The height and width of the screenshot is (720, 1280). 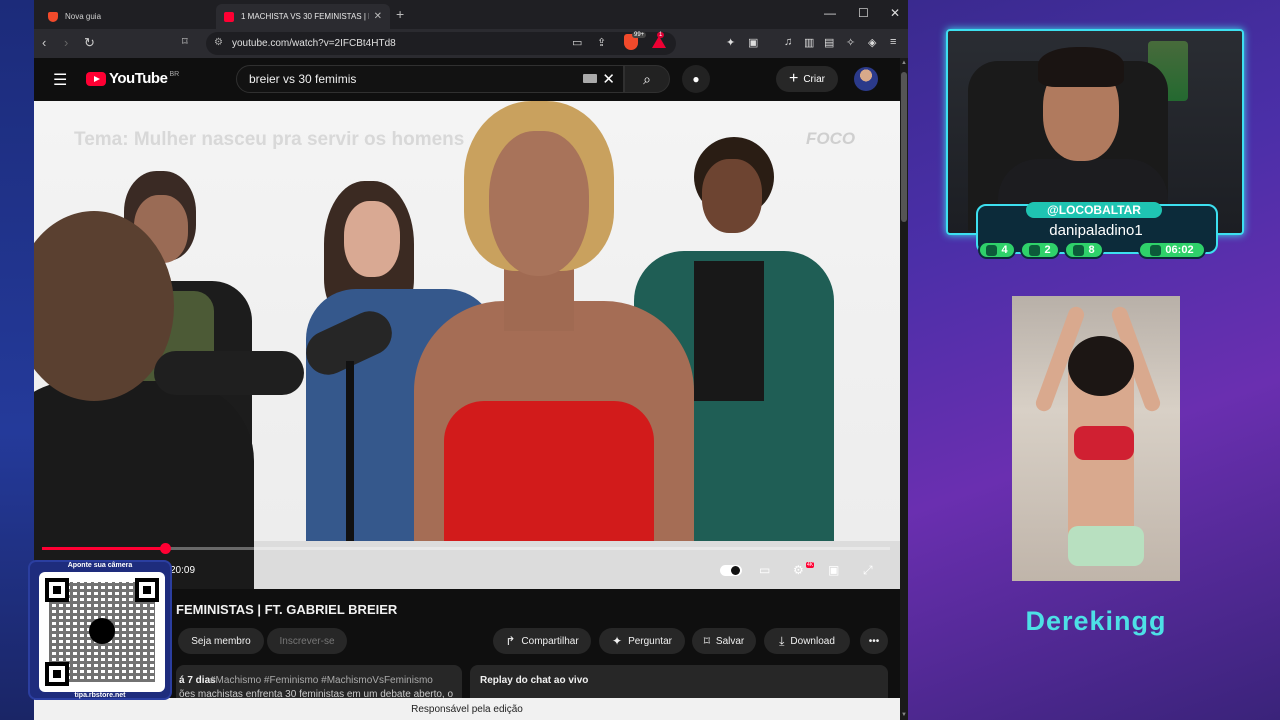 I want to click on stat-value: 2, so click(x=1047, y=250).